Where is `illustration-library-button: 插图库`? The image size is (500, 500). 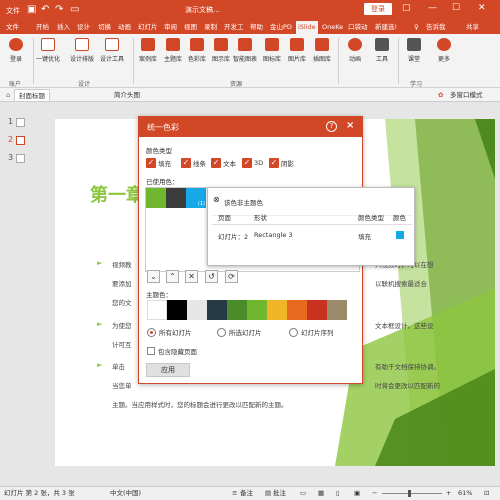 illustration-library-button: 插图库 is located at coordinates (322, 50).